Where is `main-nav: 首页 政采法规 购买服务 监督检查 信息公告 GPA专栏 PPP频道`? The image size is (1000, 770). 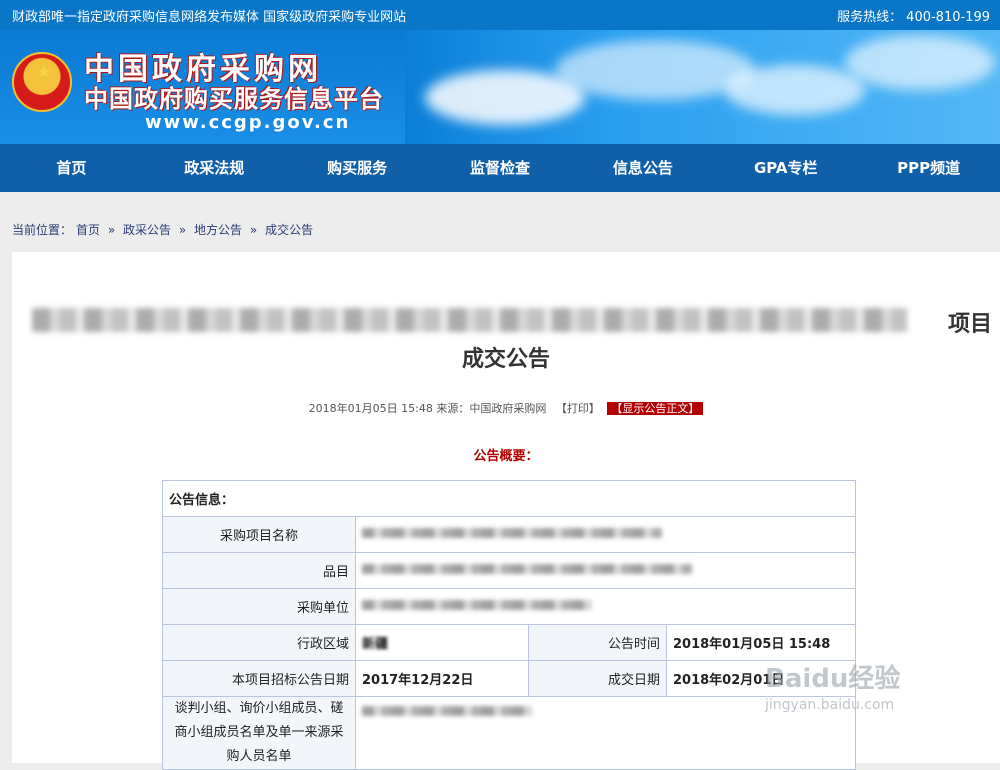 main-nav: 首页 政采法规 购买服务 监督检查 信息公告 GPA专栏 PPP频道 is located at coordinates (500, 168).